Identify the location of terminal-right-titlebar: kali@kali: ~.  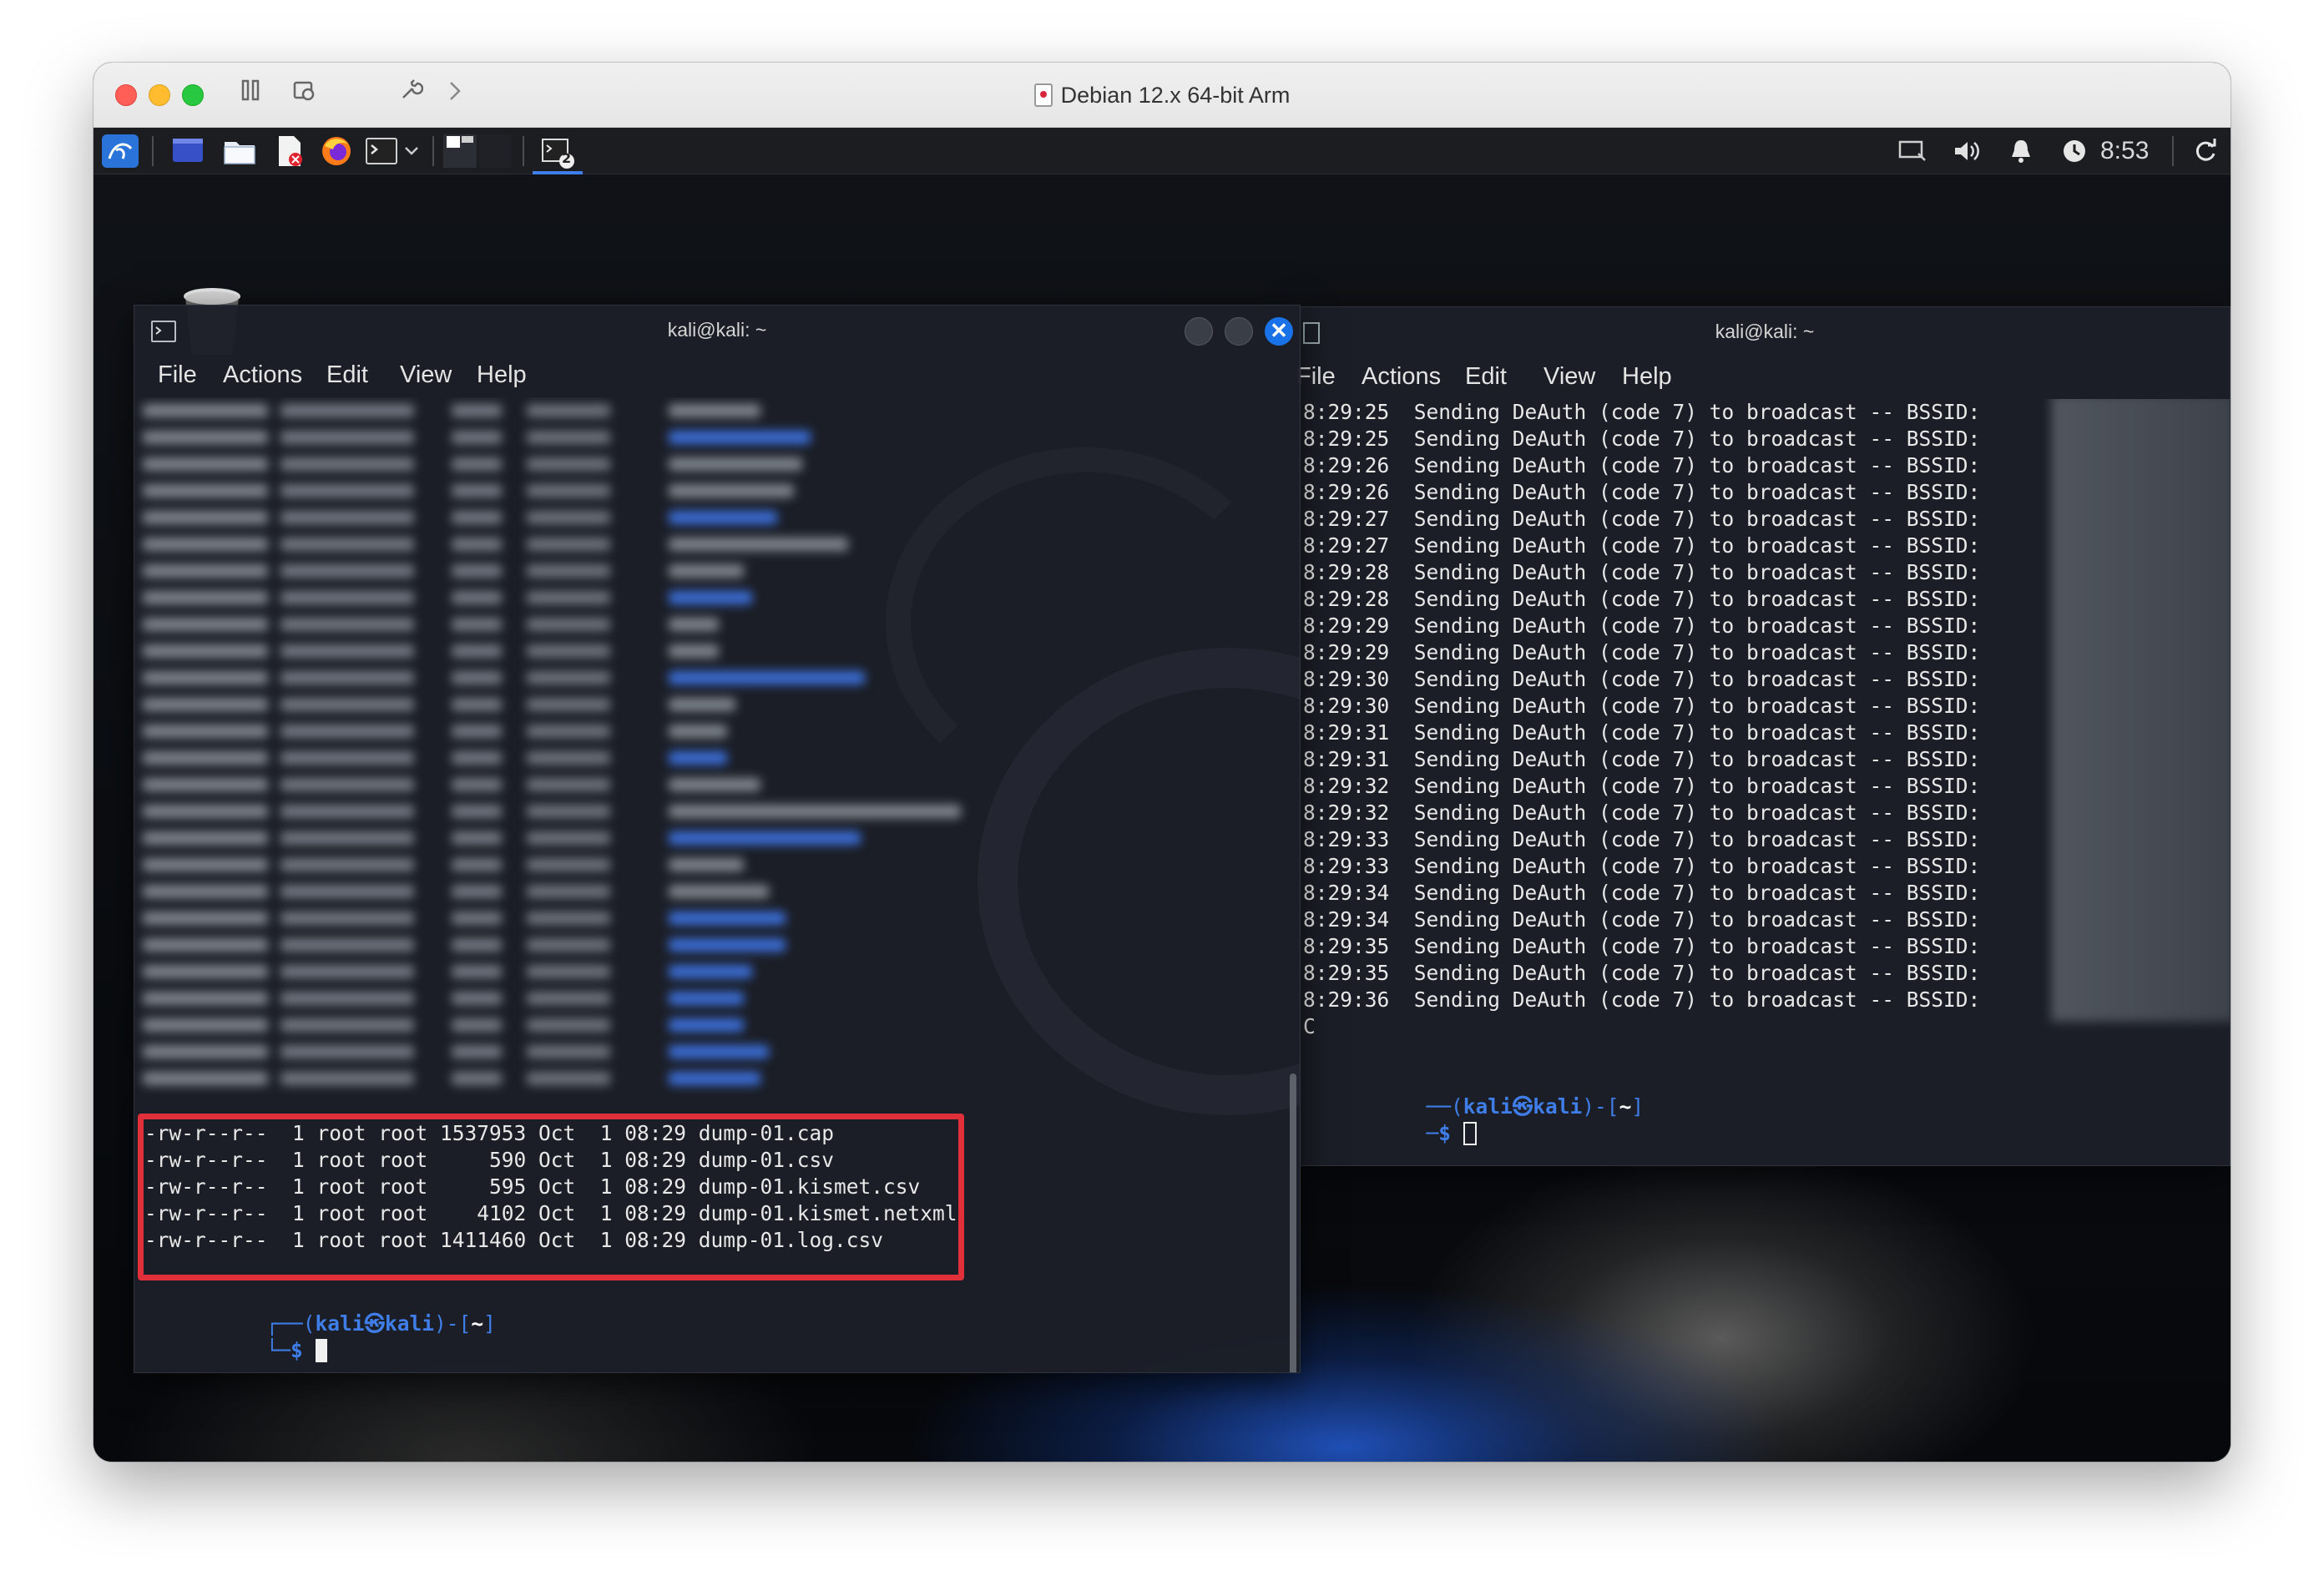
(1765, 331).